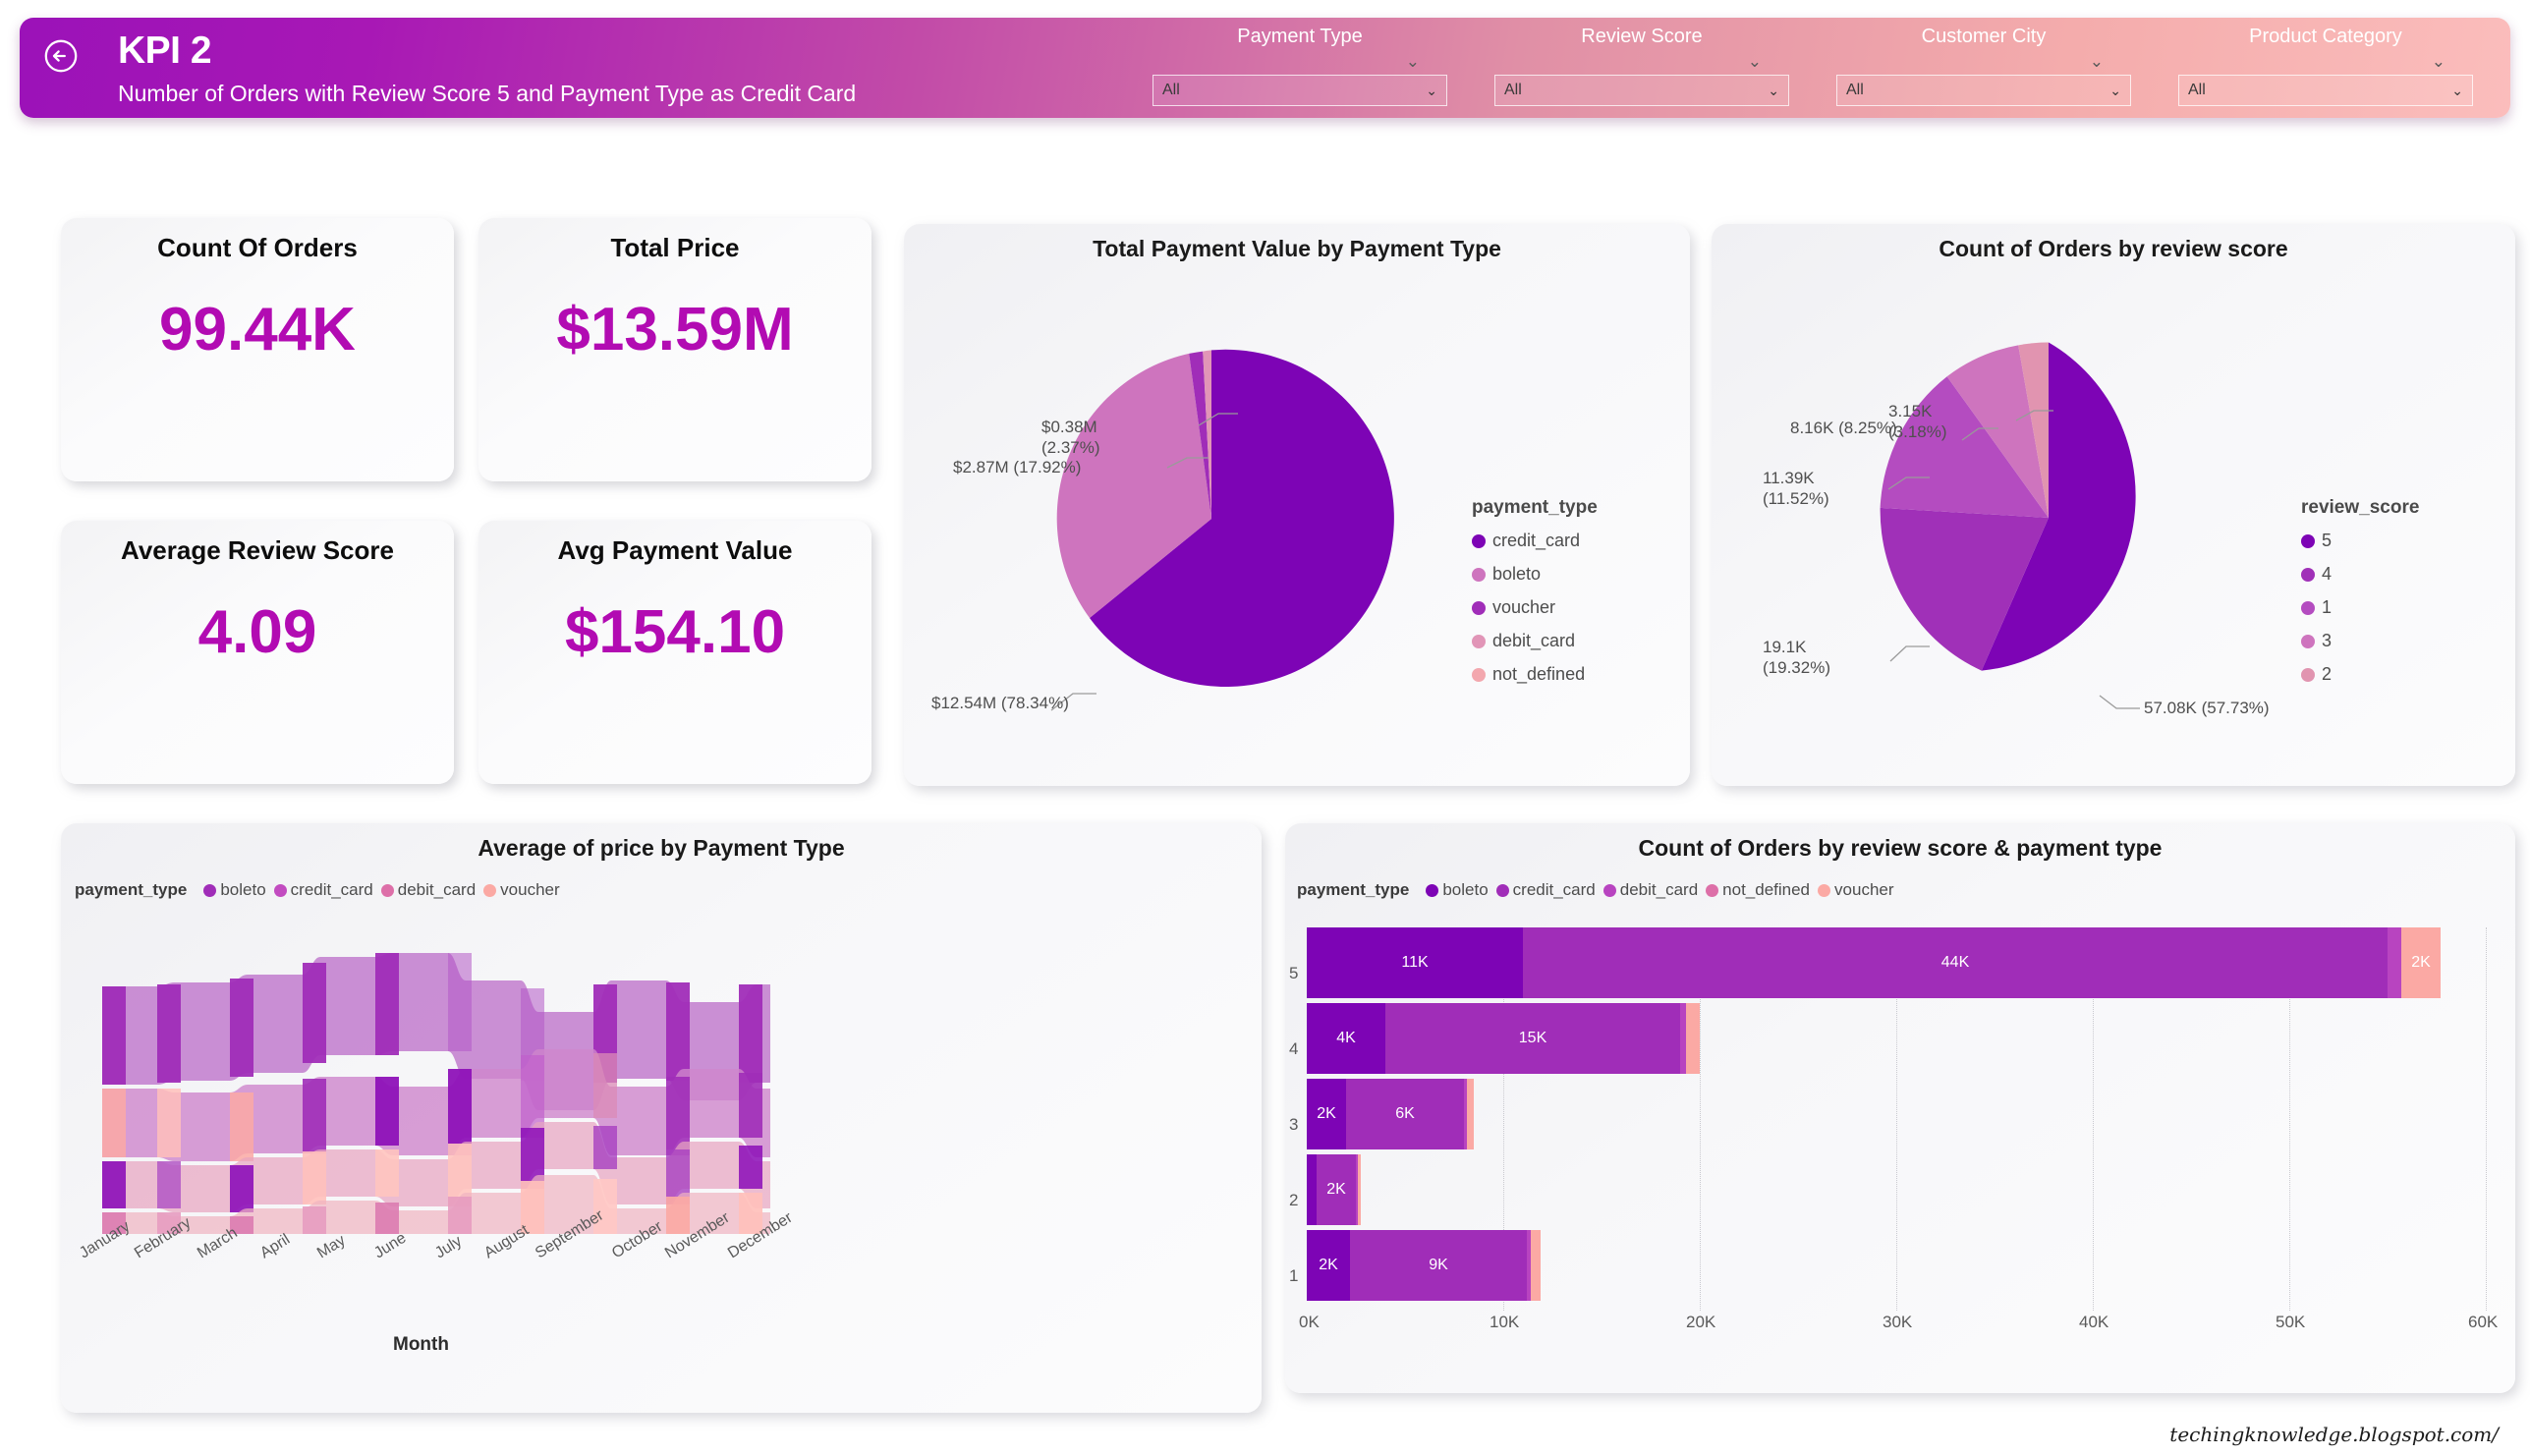  What do you see at coordinates (1535, 574) in the screenshot?
I see `legend-item: boleto` at bounding box center [1535, 574].